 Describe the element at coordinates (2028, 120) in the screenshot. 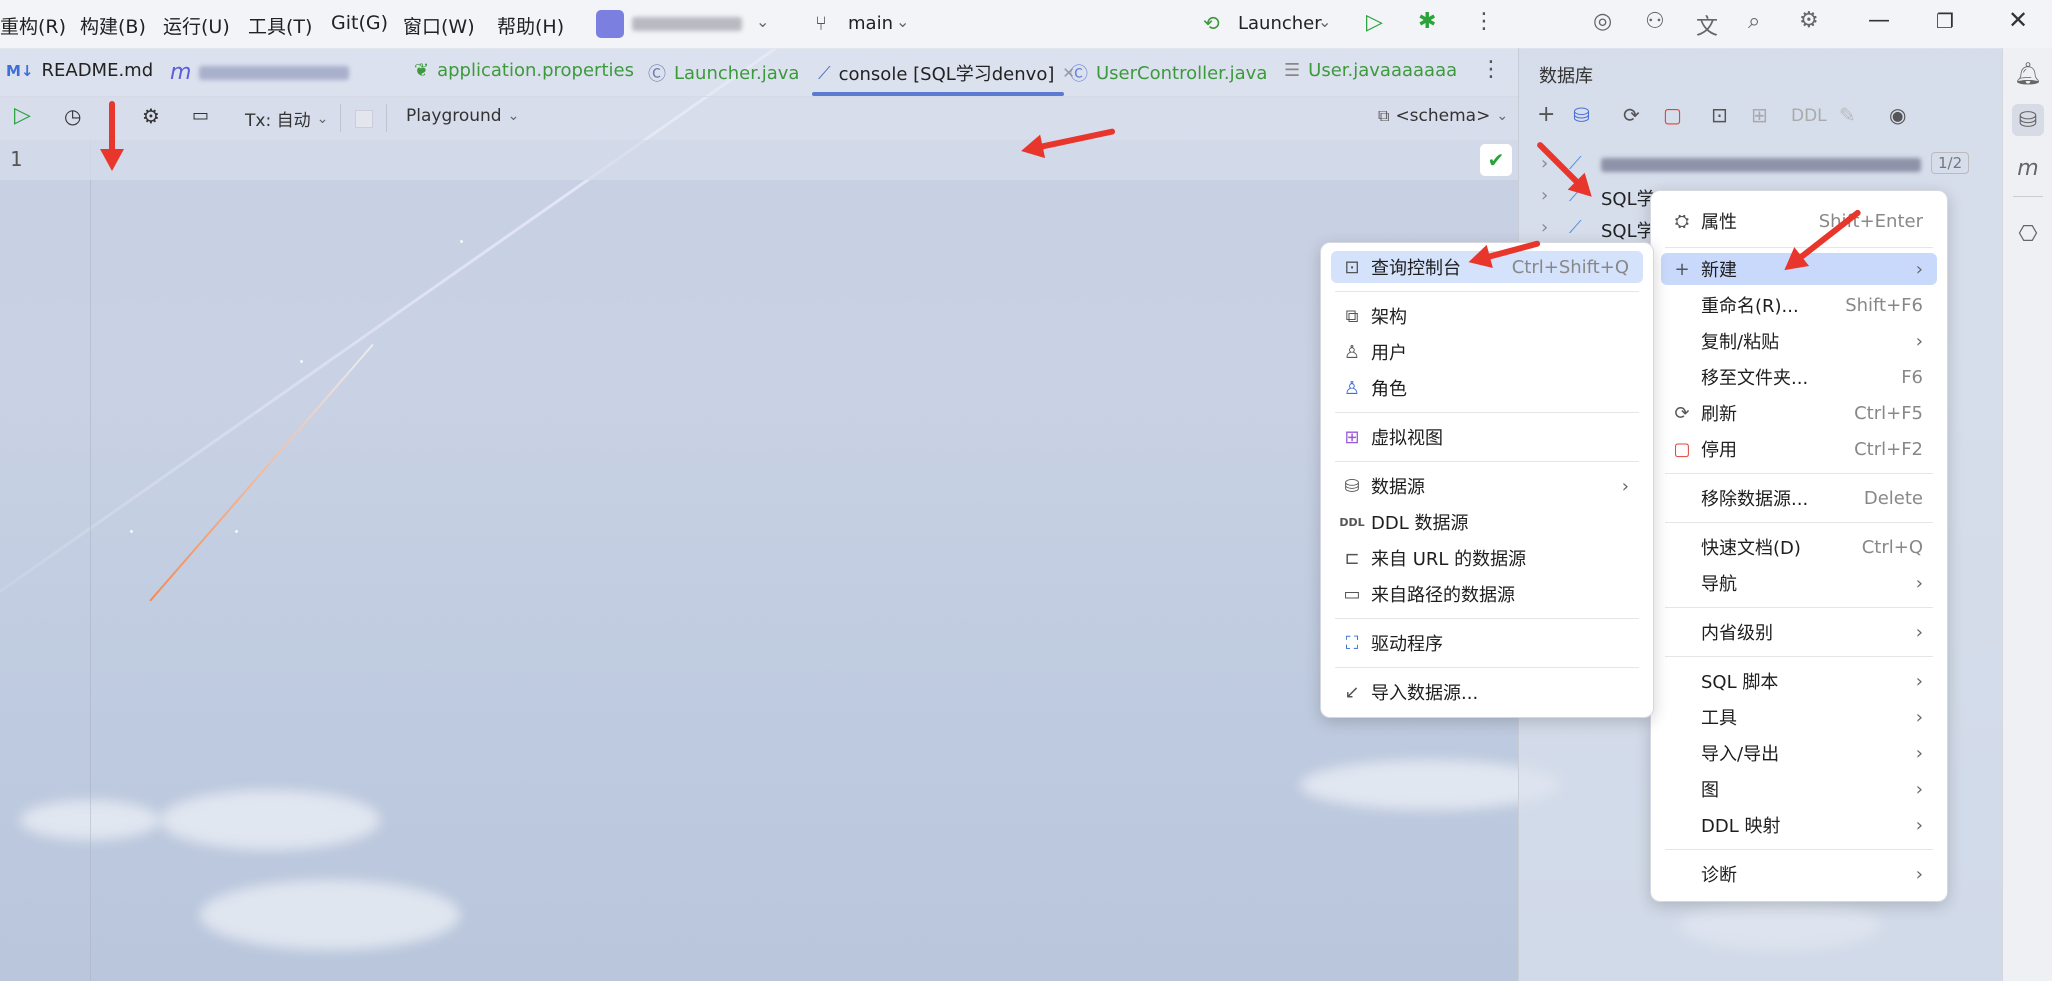

I see `database-icon: ⛁` at that location.